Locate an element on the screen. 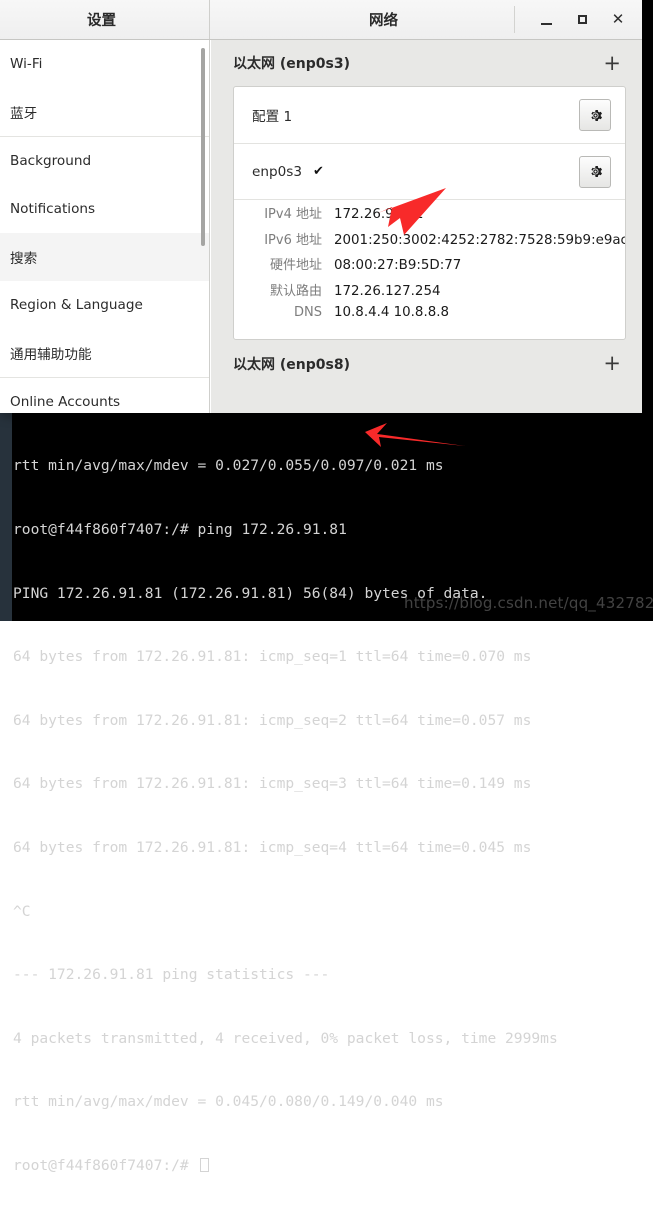 The width and height of the screenshot is (653, 1219). detail-value: 10.8.4.4 10.8.8.8 is located at coordinates (391, 312).